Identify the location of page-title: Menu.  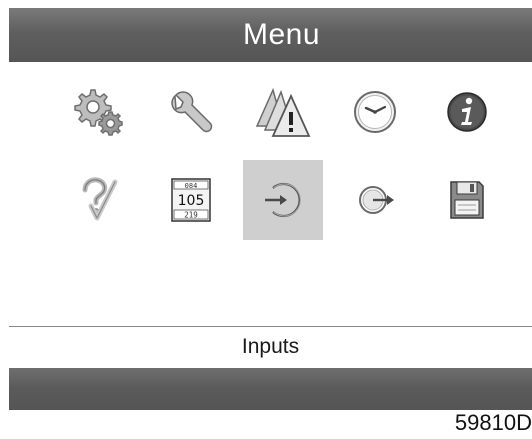
(281, 34).